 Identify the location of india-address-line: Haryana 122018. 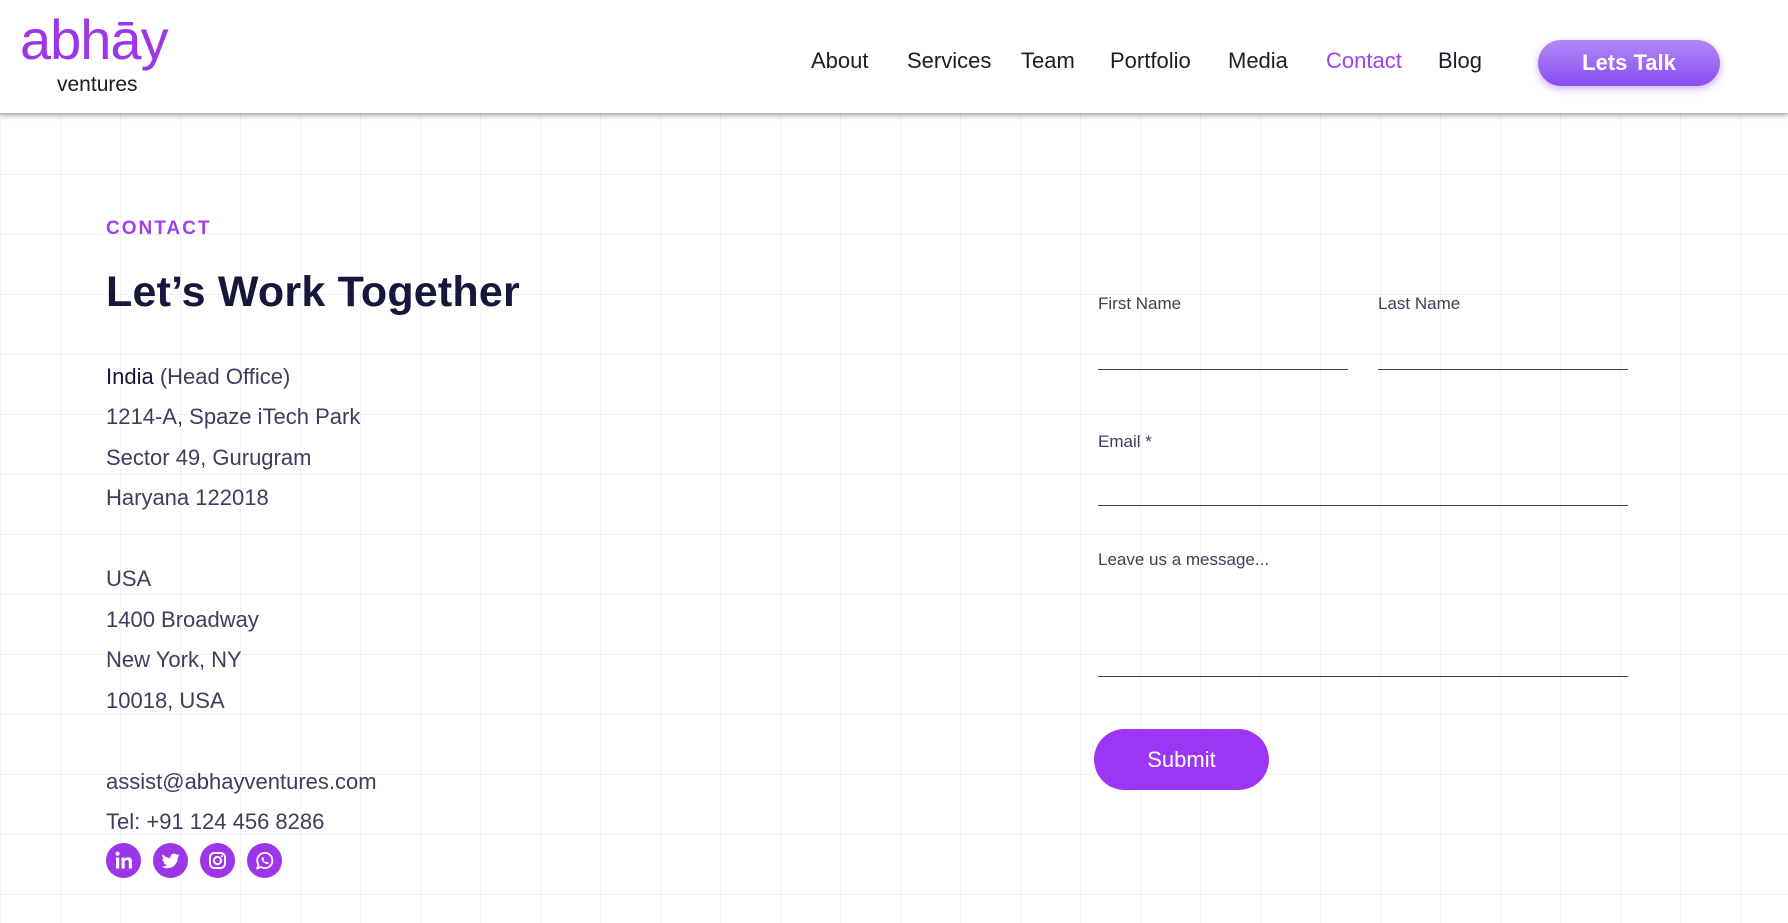
(187, 497).